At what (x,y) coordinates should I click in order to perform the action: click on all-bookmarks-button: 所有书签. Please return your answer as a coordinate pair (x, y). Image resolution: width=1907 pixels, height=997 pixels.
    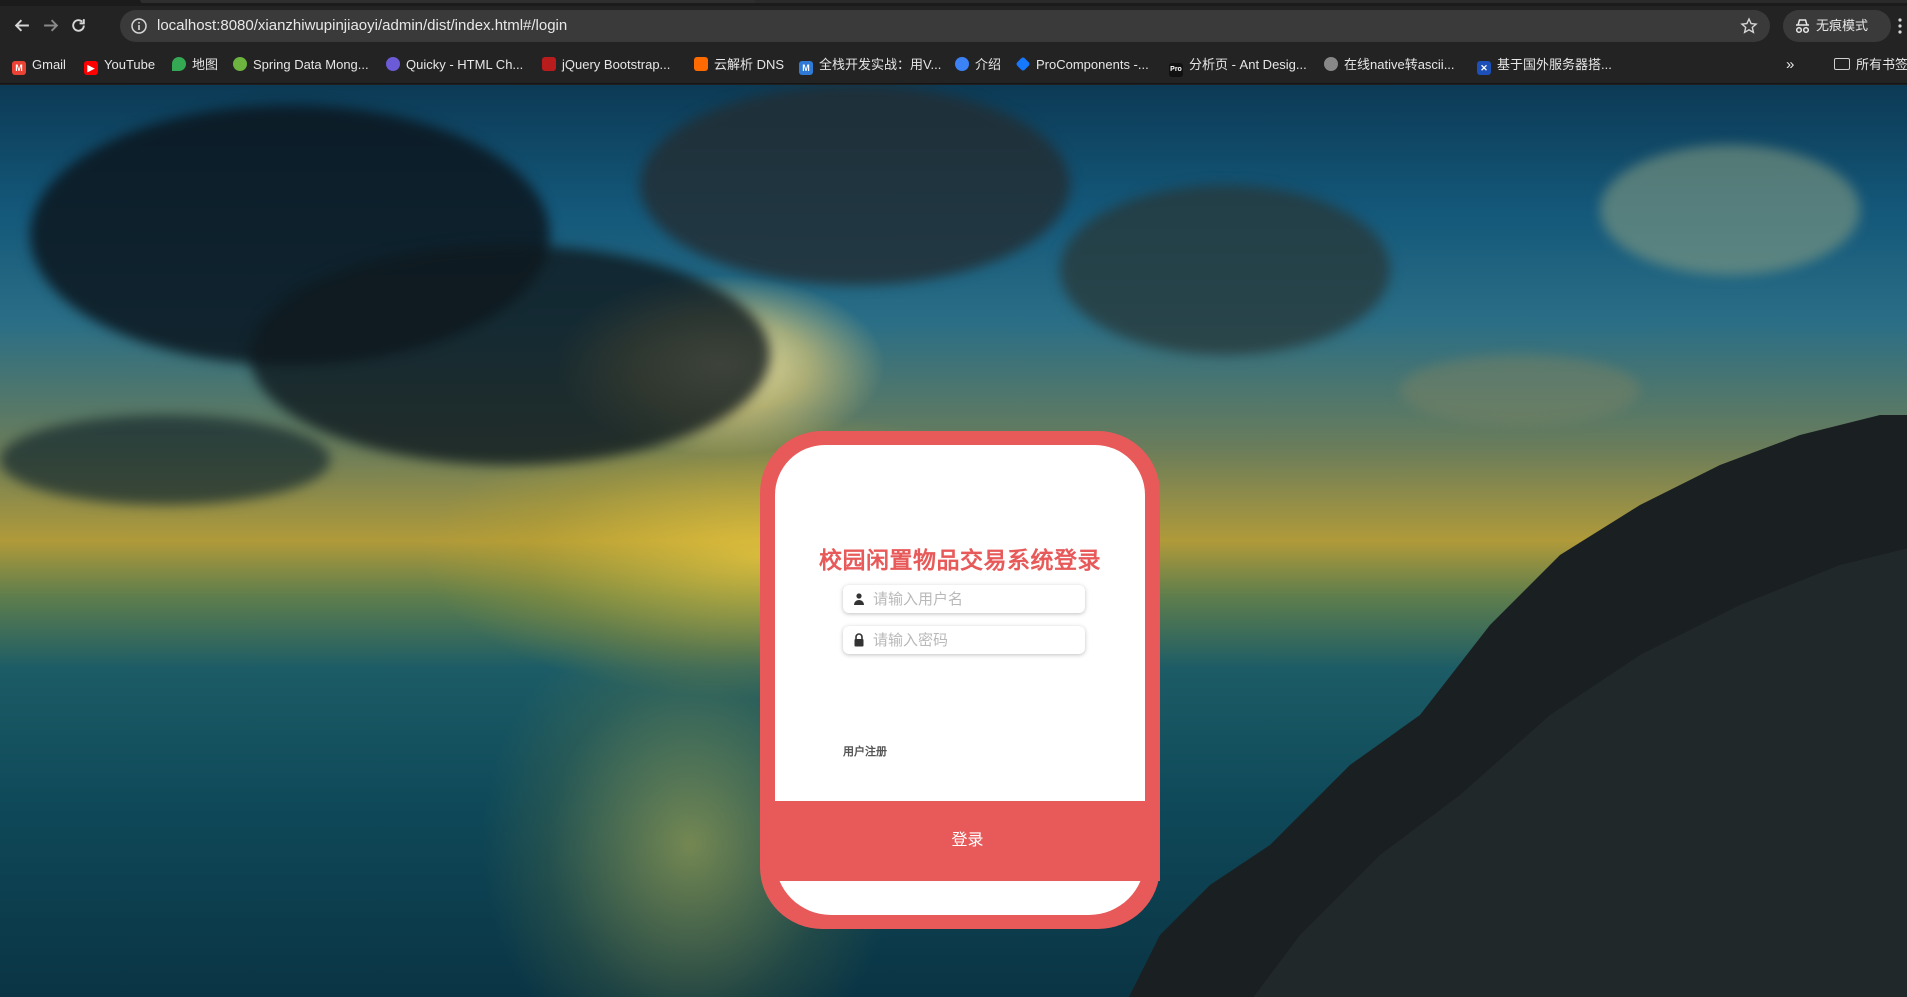
    Looking at the image, I should click on (1870, 65).